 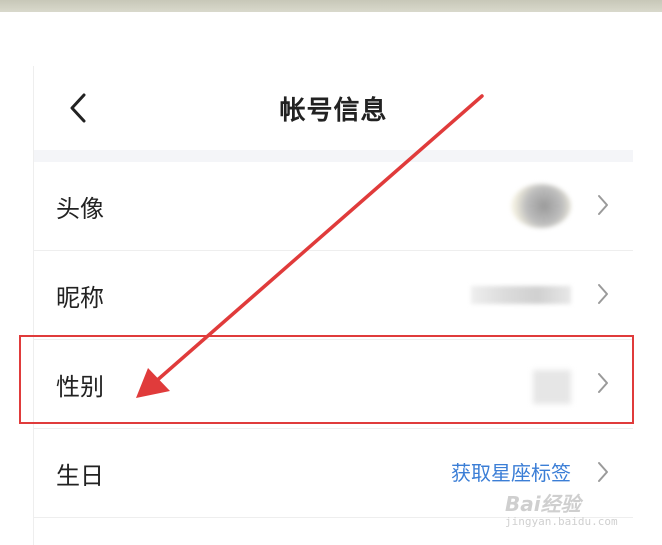 I want to click on watermark-logo: Bai经验, so click(x=543, y=504).